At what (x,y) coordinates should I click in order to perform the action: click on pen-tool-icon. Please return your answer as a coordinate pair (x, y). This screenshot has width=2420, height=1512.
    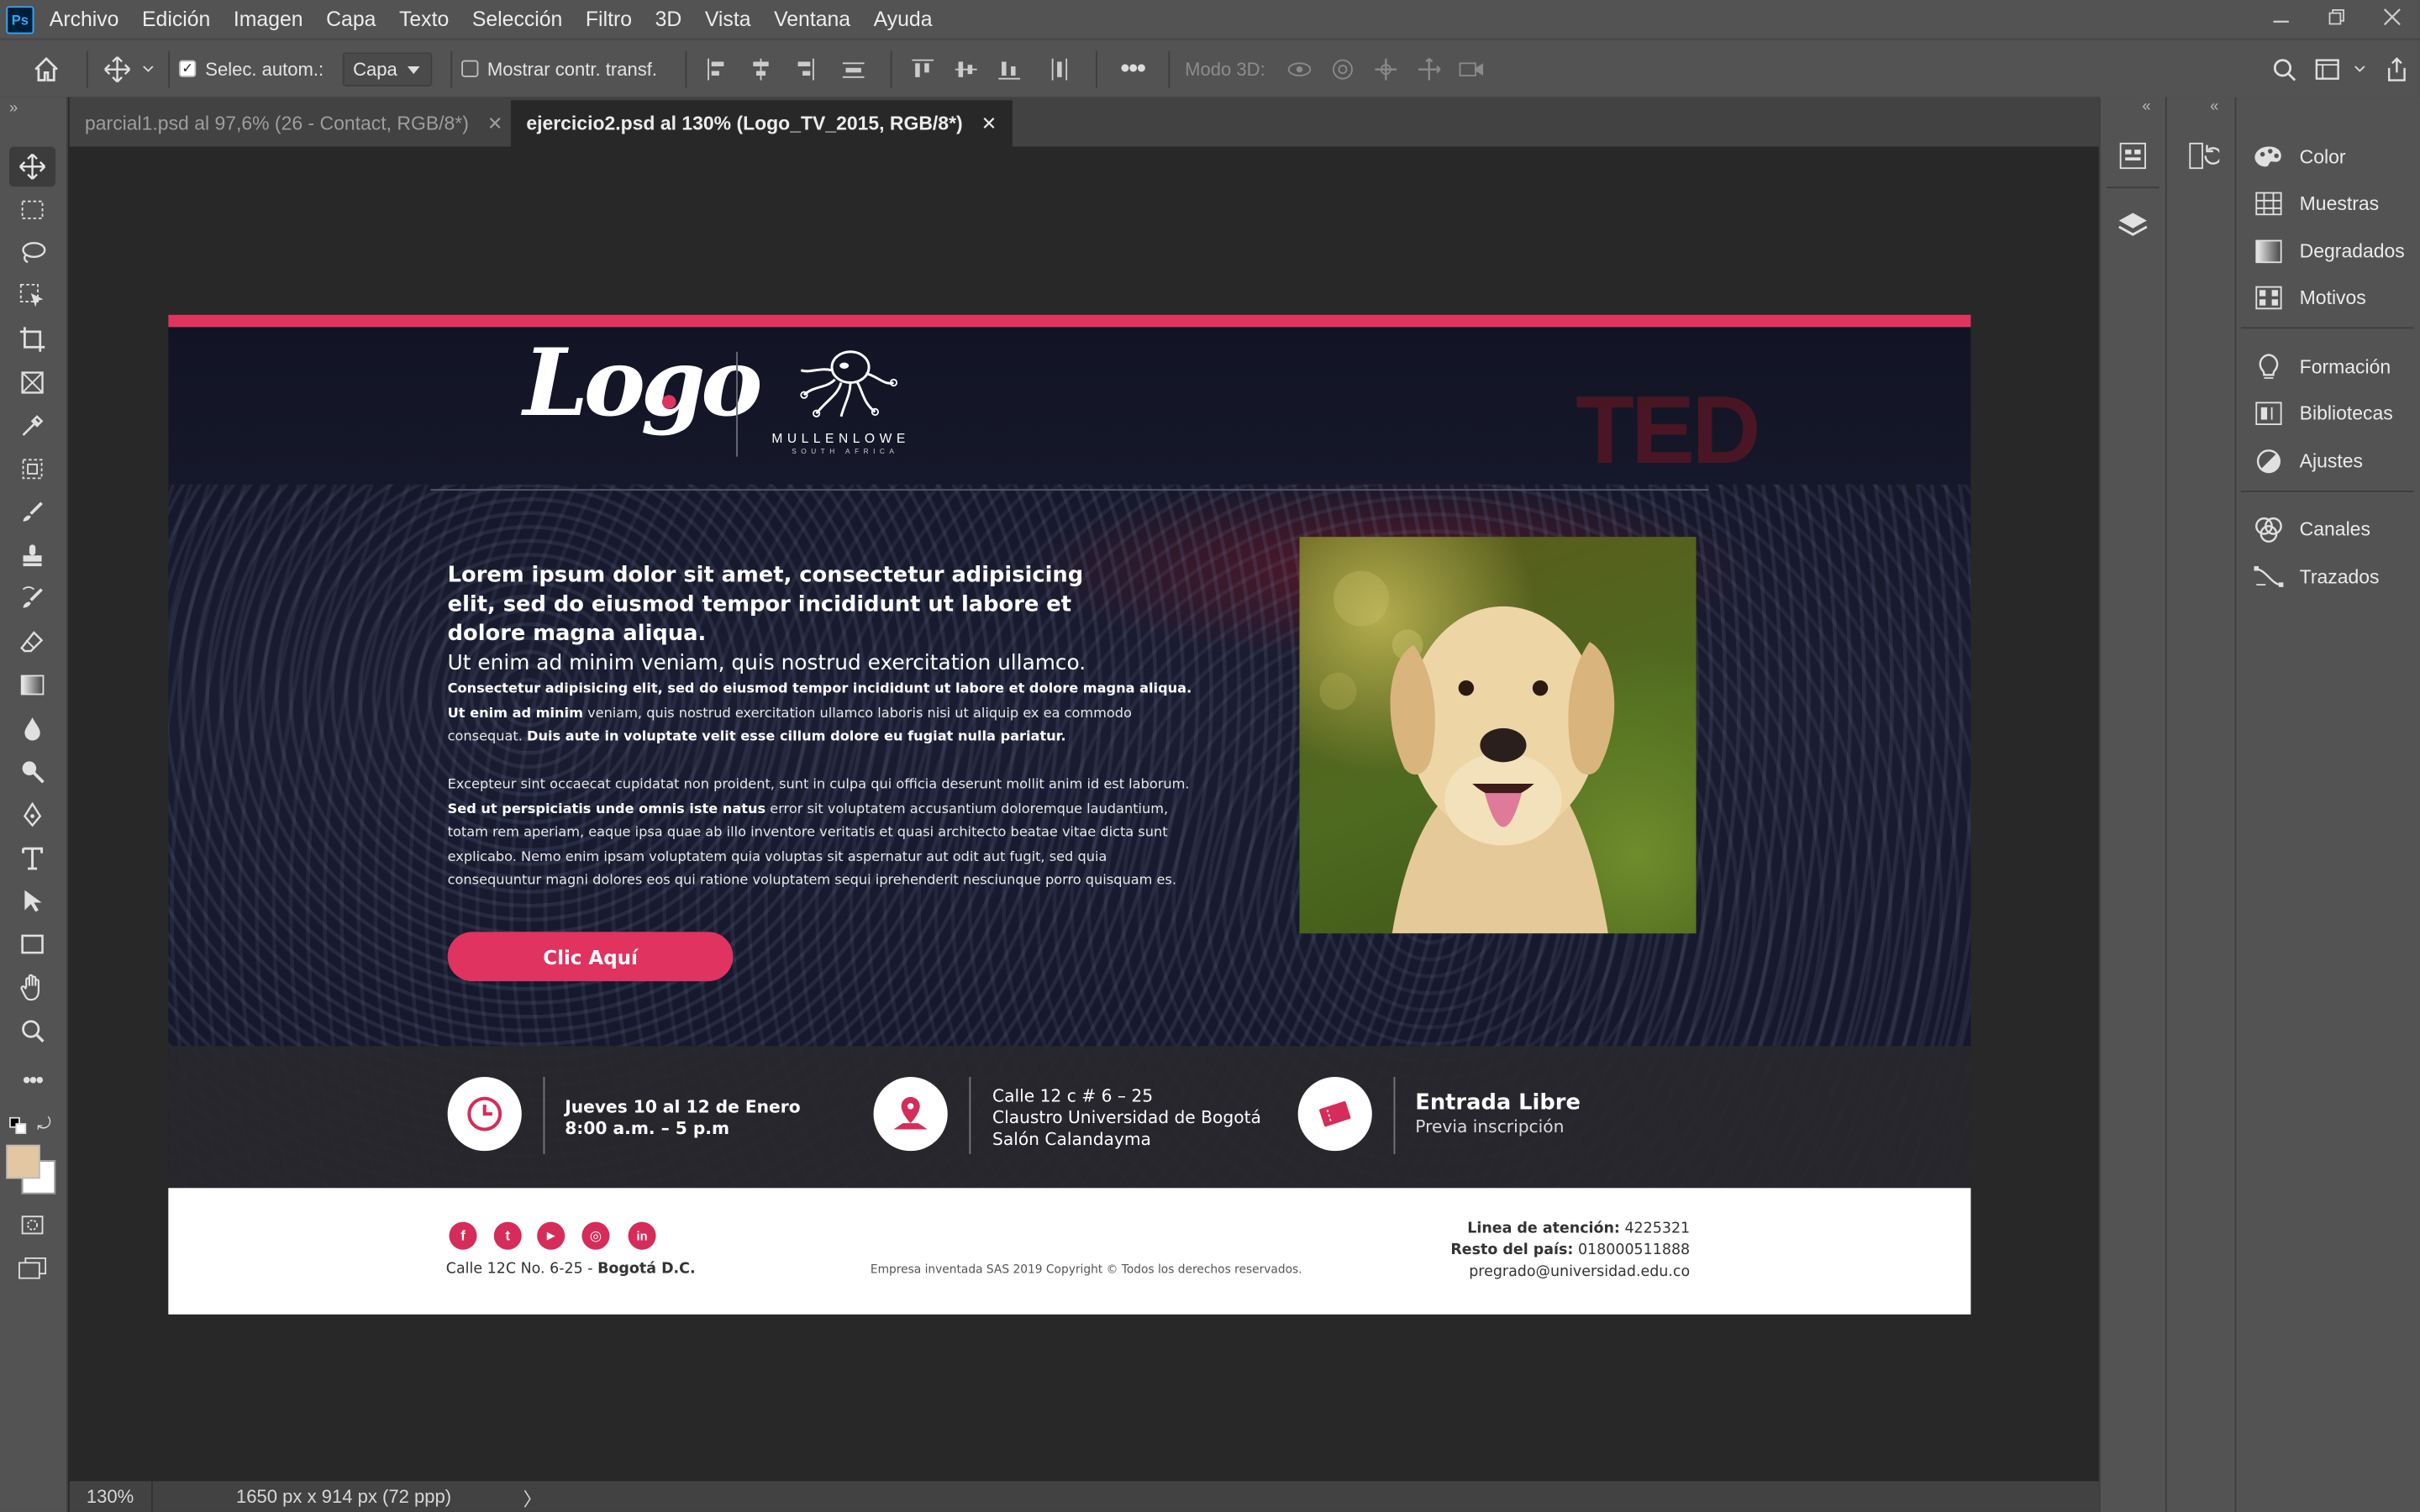
    Looking at the image, I should click on (32, 815).